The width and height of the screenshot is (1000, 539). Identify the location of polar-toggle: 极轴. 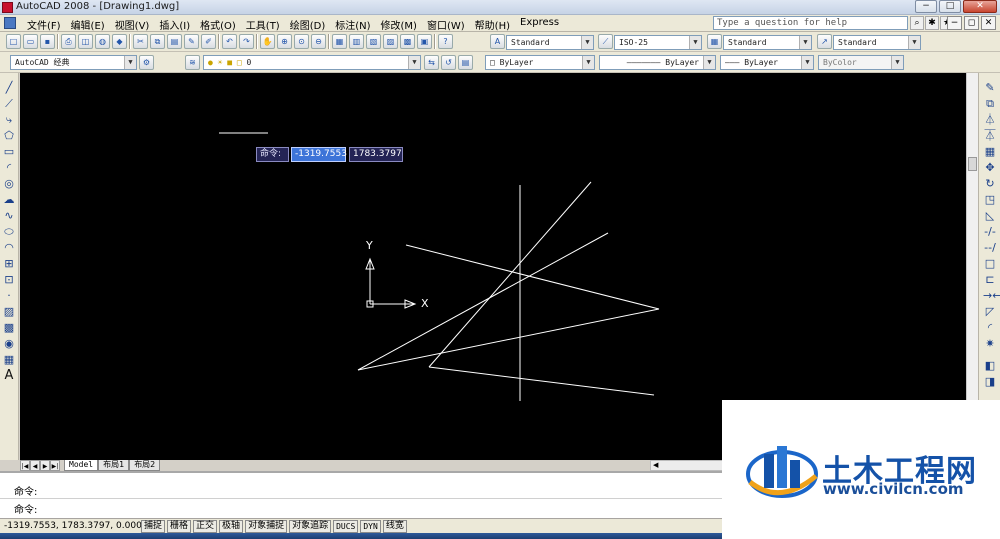
(231, 526).